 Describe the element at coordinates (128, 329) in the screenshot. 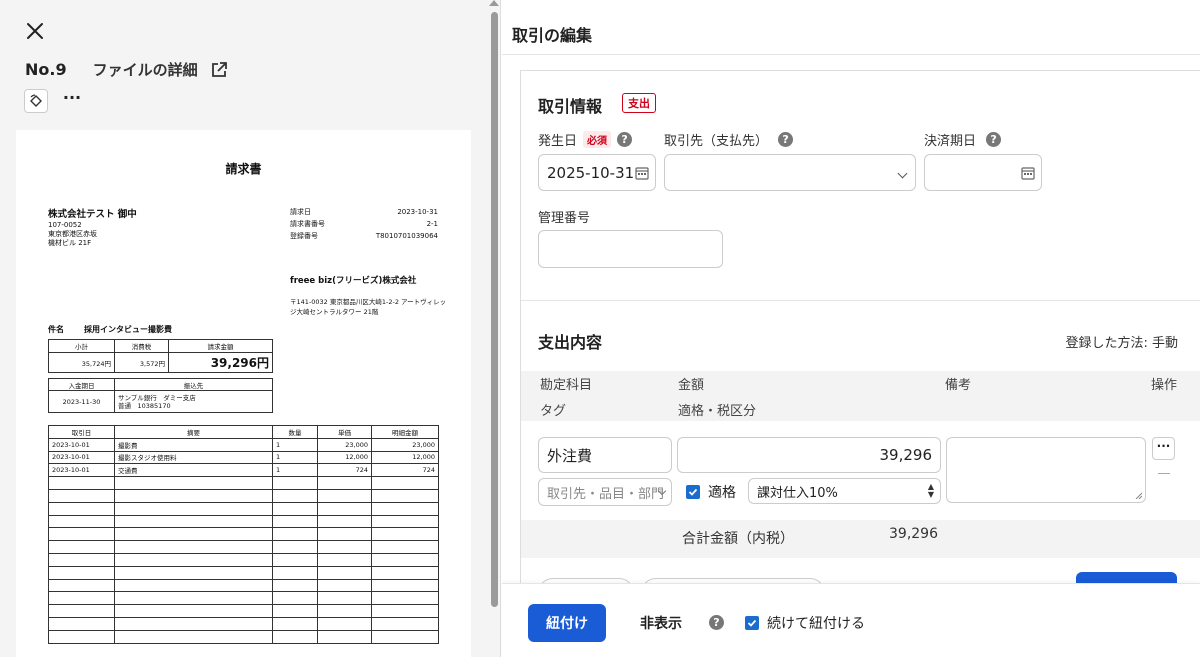

I see `subject-value: 採用インタビュー撮影費` at that location.